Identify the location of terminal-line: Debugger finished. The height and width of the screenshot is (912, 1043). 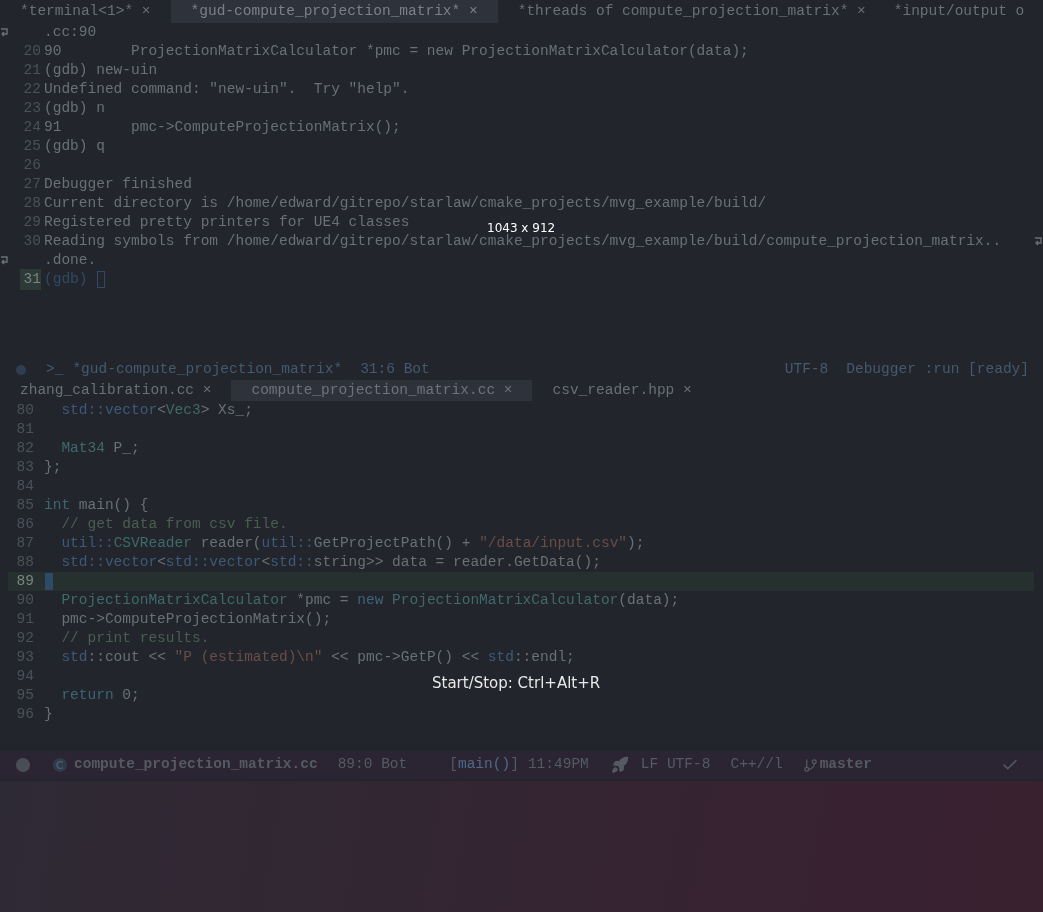
(118, 184).